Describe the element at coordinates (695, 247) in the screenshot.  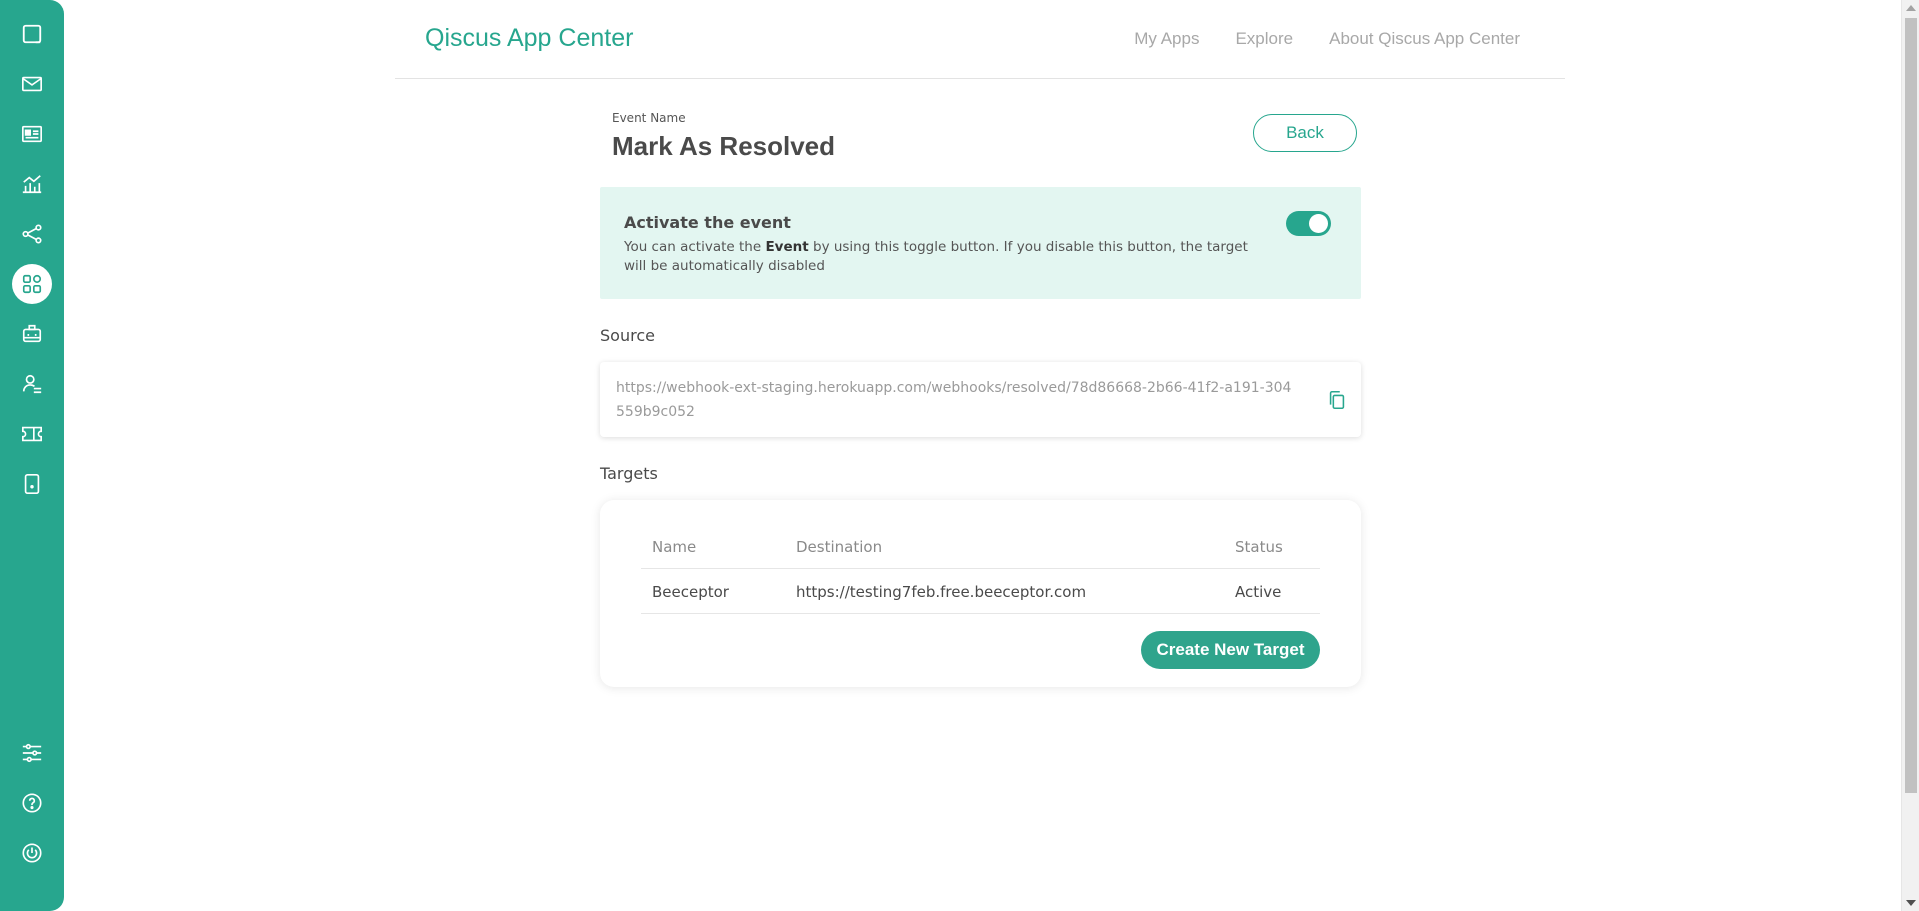
I see `activate-desc-prefix: You can activate the` at that location.